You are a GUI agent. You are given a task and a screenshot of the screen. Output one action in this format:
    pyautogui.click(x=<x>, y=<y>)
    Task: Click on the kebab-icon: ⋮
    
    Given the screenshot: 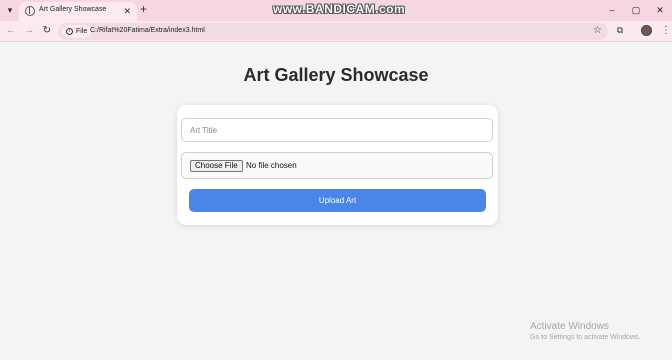 What is the action you would take?
    pyautogui.click(x=666, y=30)
    